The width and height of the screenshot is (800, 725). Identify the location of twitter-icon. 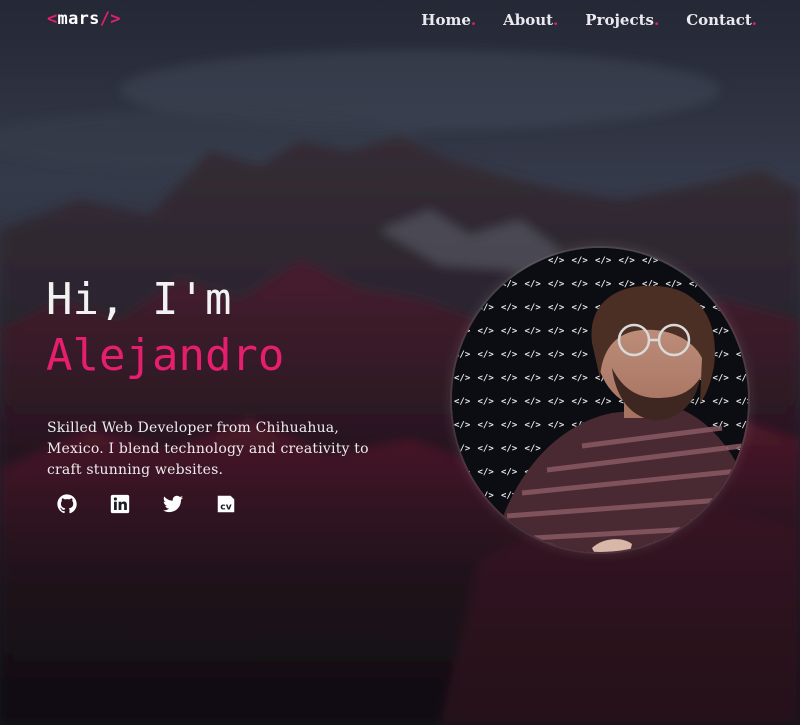
(173, 504).